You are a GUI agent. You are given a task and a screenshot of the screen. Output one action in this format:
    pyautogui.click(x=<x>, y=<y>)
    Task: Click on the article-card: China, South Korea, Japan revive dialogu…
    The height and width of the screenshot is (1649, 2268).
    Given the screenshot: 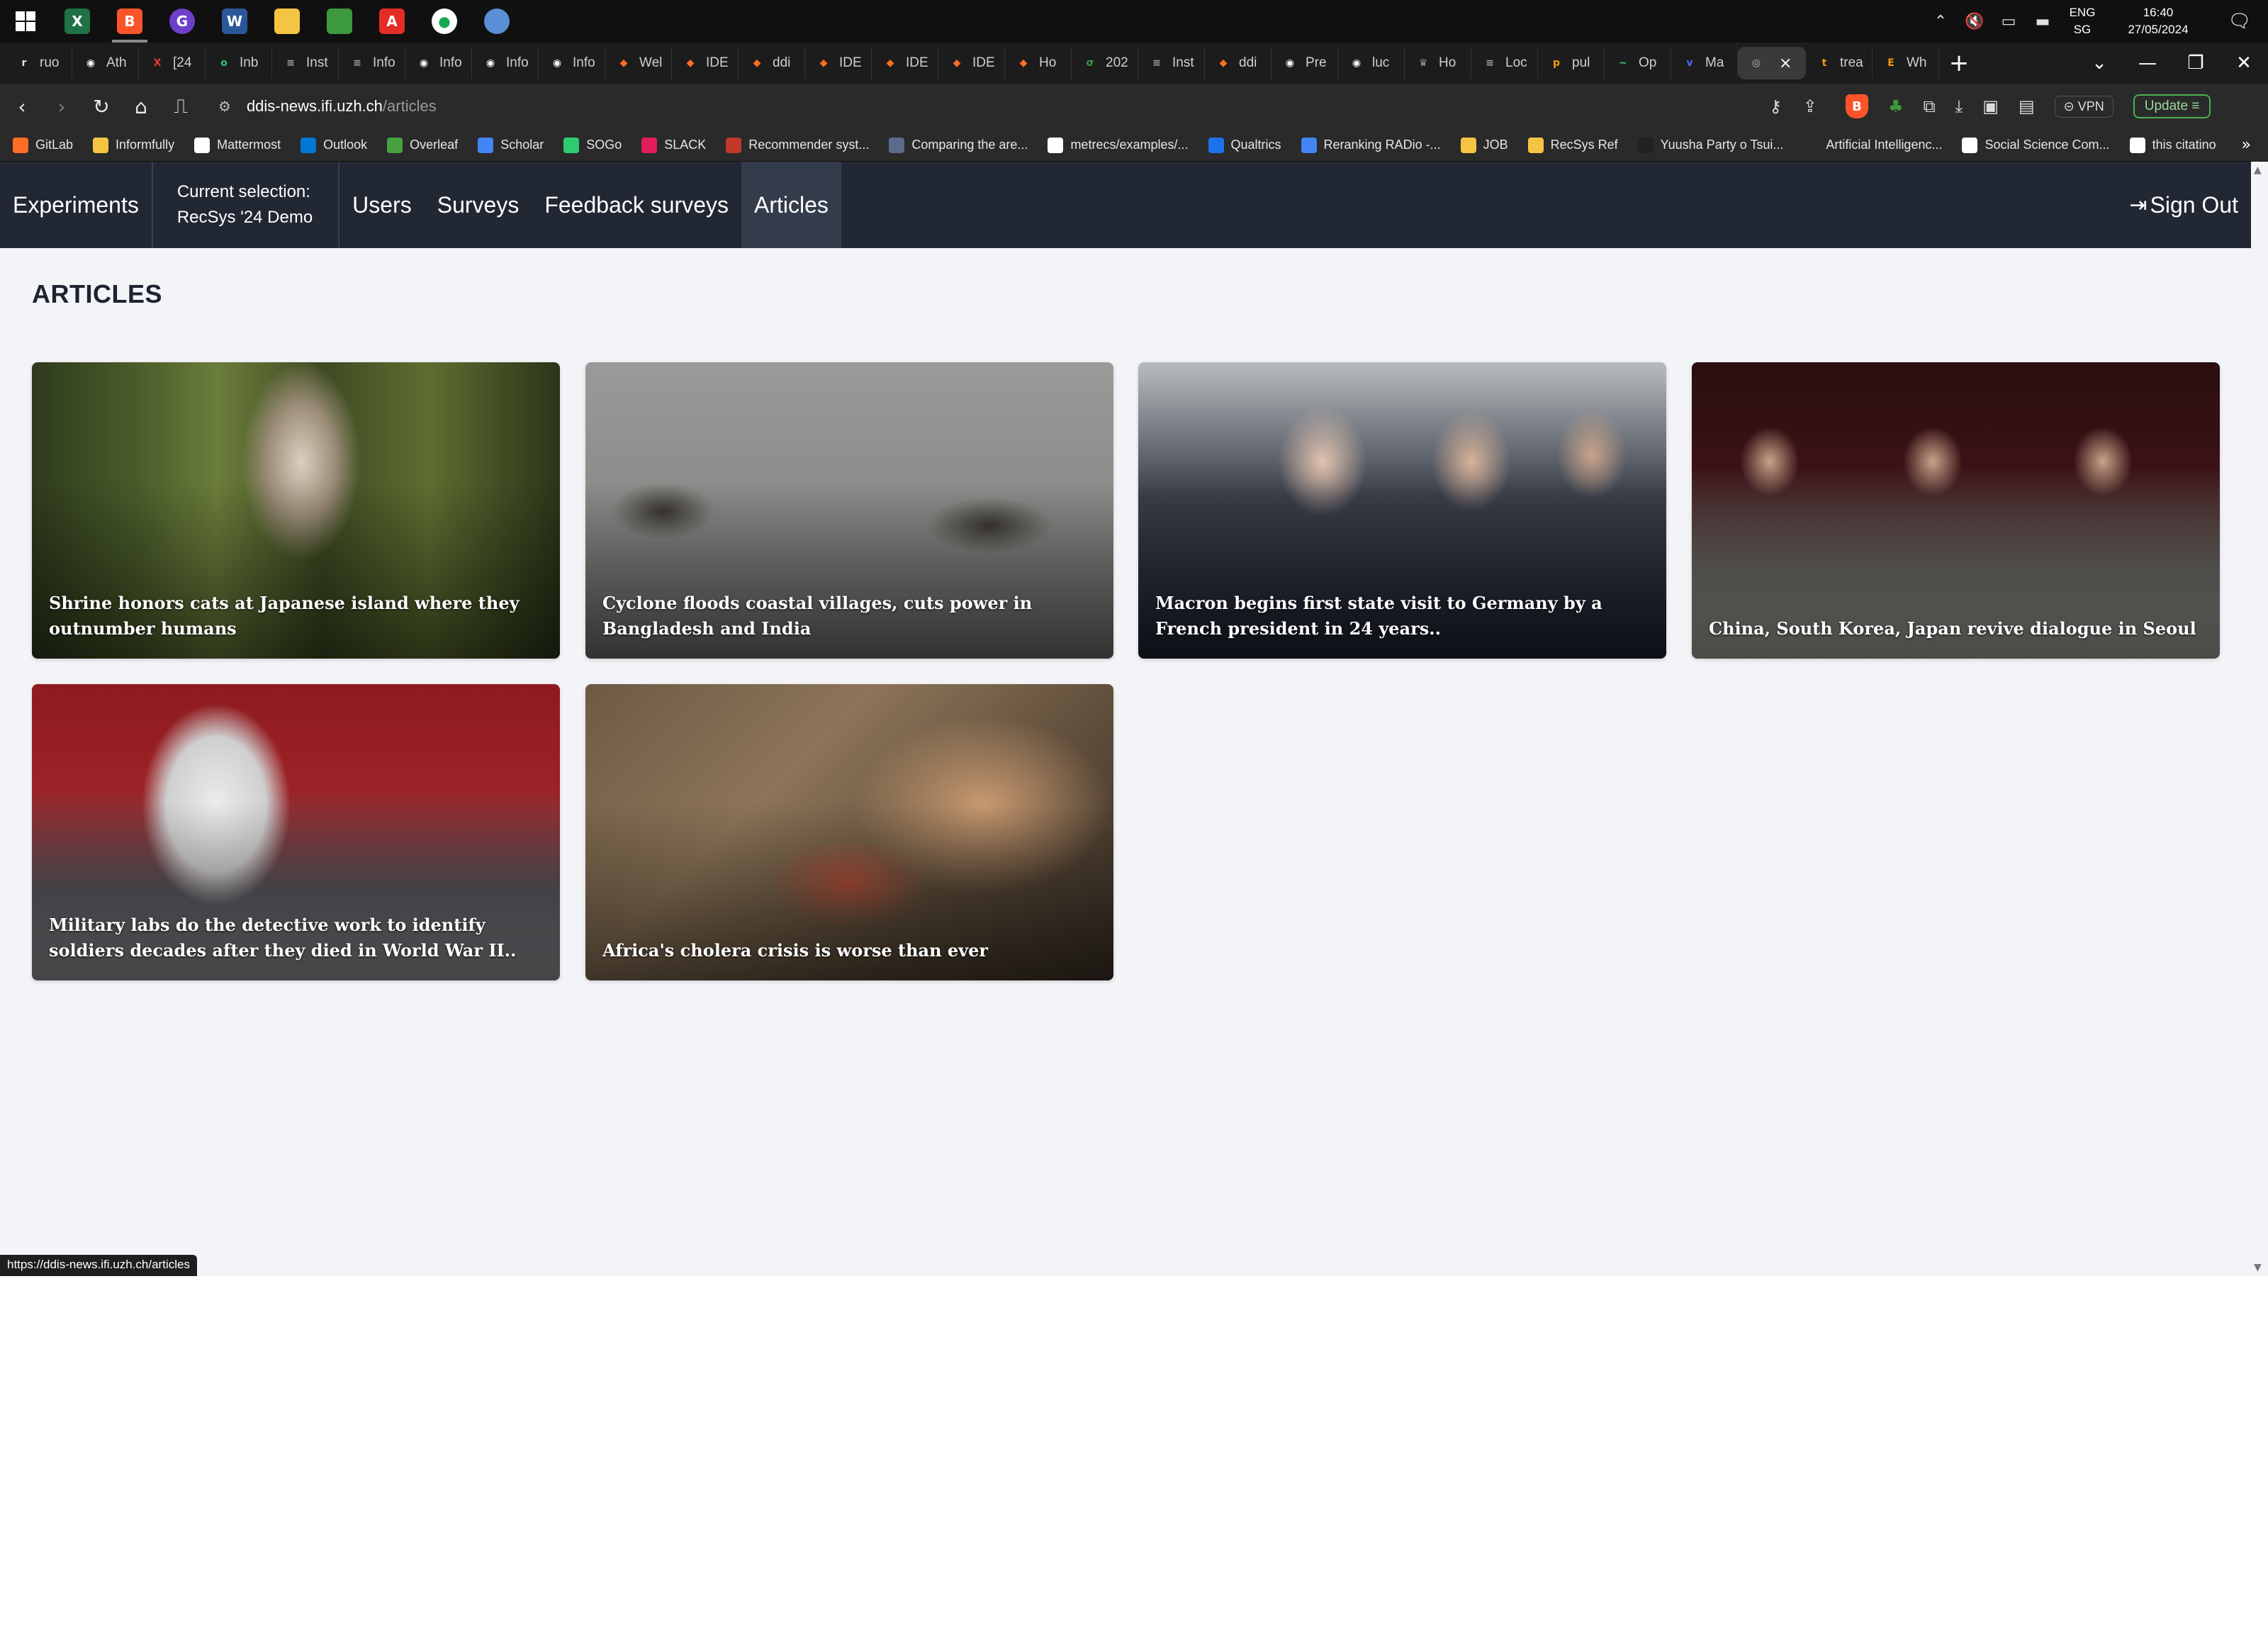 What is the action you would take?
    pyautogui.click(x=1956, y=511)
    